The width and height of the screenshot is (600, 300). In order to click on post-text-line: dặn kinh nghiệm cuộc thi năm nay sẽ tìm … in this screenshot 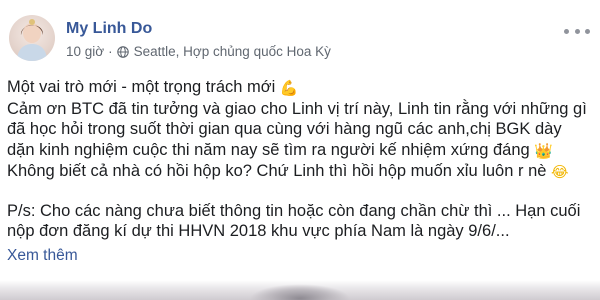, I will do `click(280, 150)`.